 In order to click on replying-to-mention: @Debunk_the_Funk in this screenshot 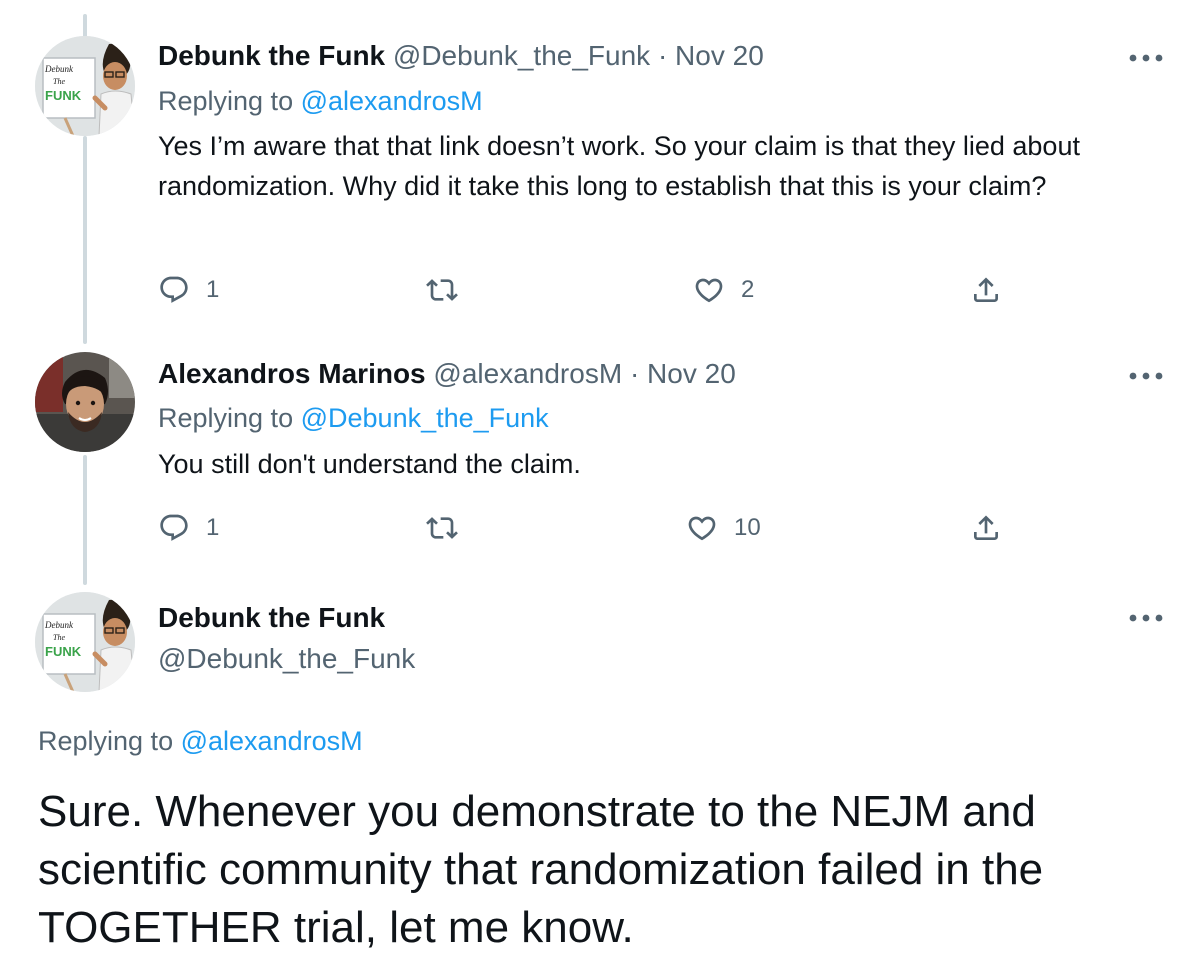, I will do `click(425, 418)`.